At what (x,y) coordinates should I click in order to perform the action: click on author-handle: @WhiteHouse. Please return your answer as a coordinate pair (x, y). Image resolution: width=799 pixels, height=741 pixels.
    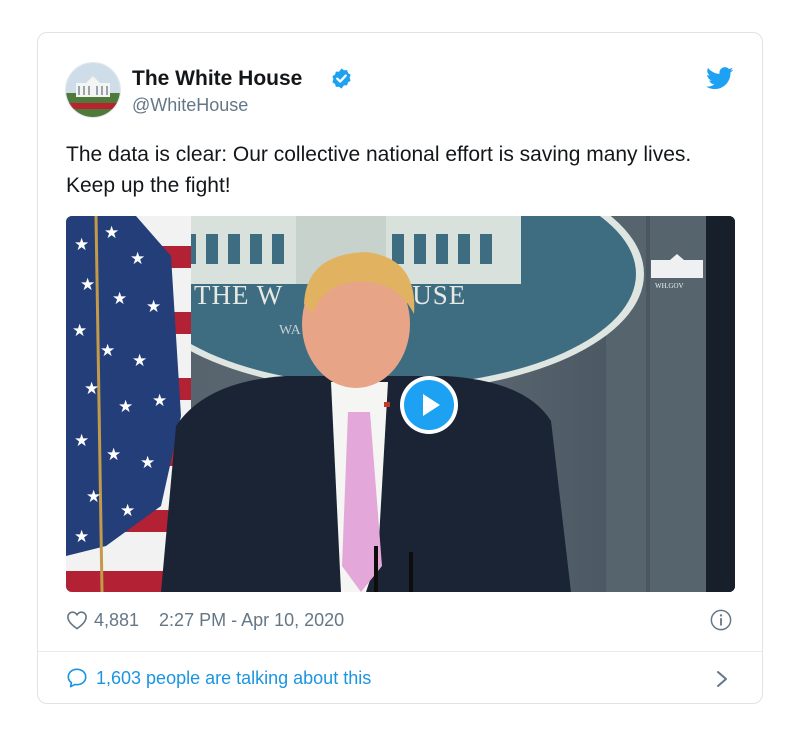
    Looking at the image, I should click on (190, 105).